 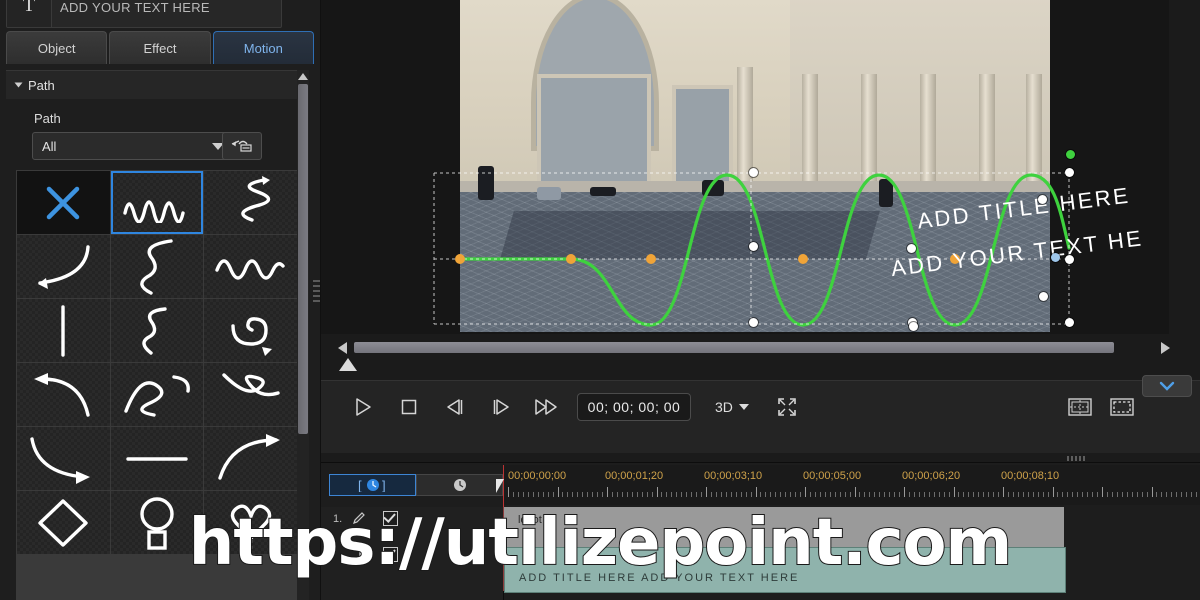 I want to click on stop-icon, so click(x=409, y=407).